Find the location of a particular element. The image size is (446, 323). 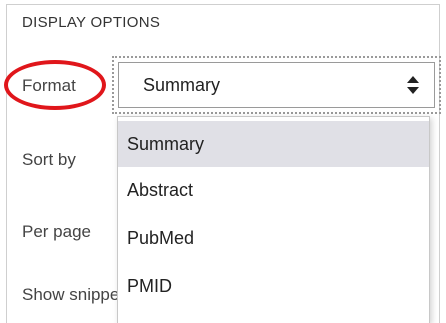

sort-by-label: Sort by is located at coordinates (49, 159).